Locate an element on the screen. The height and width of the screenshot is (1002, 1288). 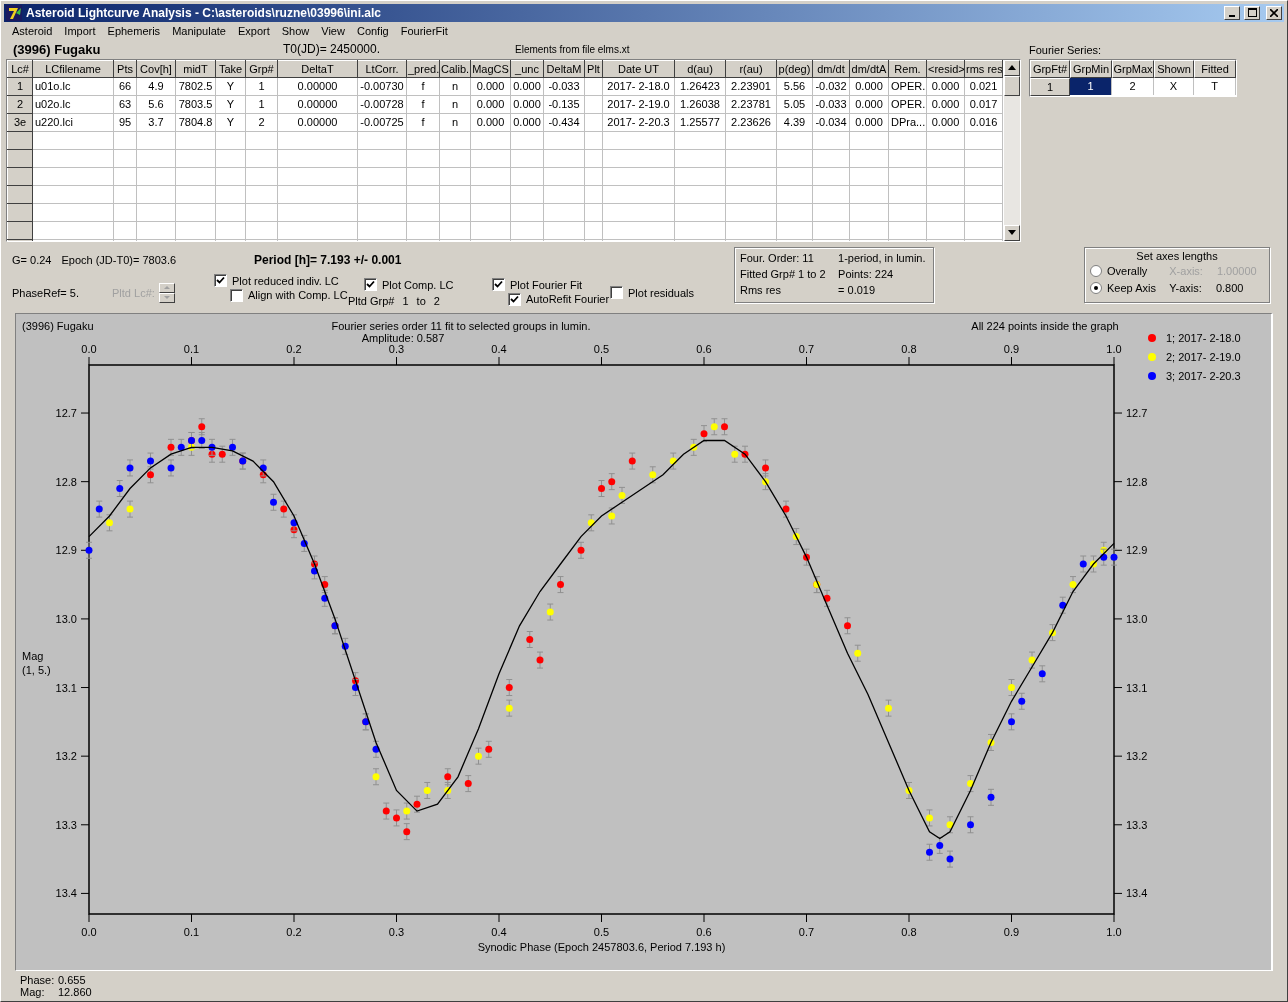
tick-label: 13.2 is located at coordinates (66, 755).